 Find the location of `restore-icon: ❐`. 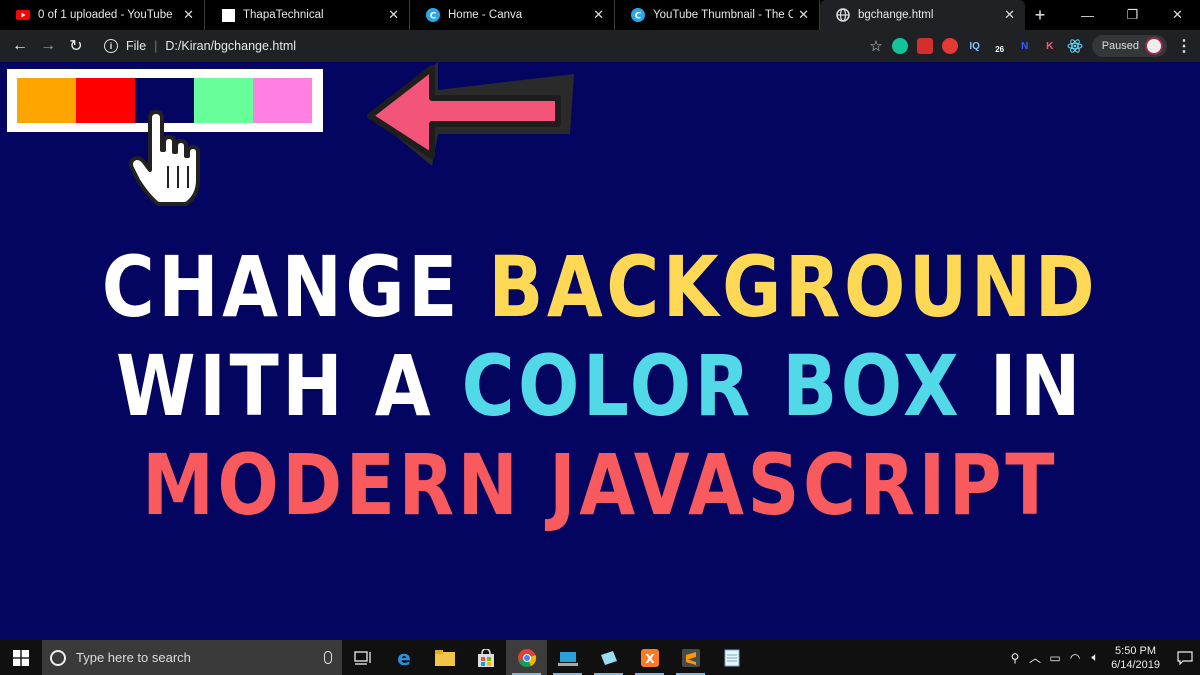

restore-icon: ❐ is located at coordinates (1132, 15).